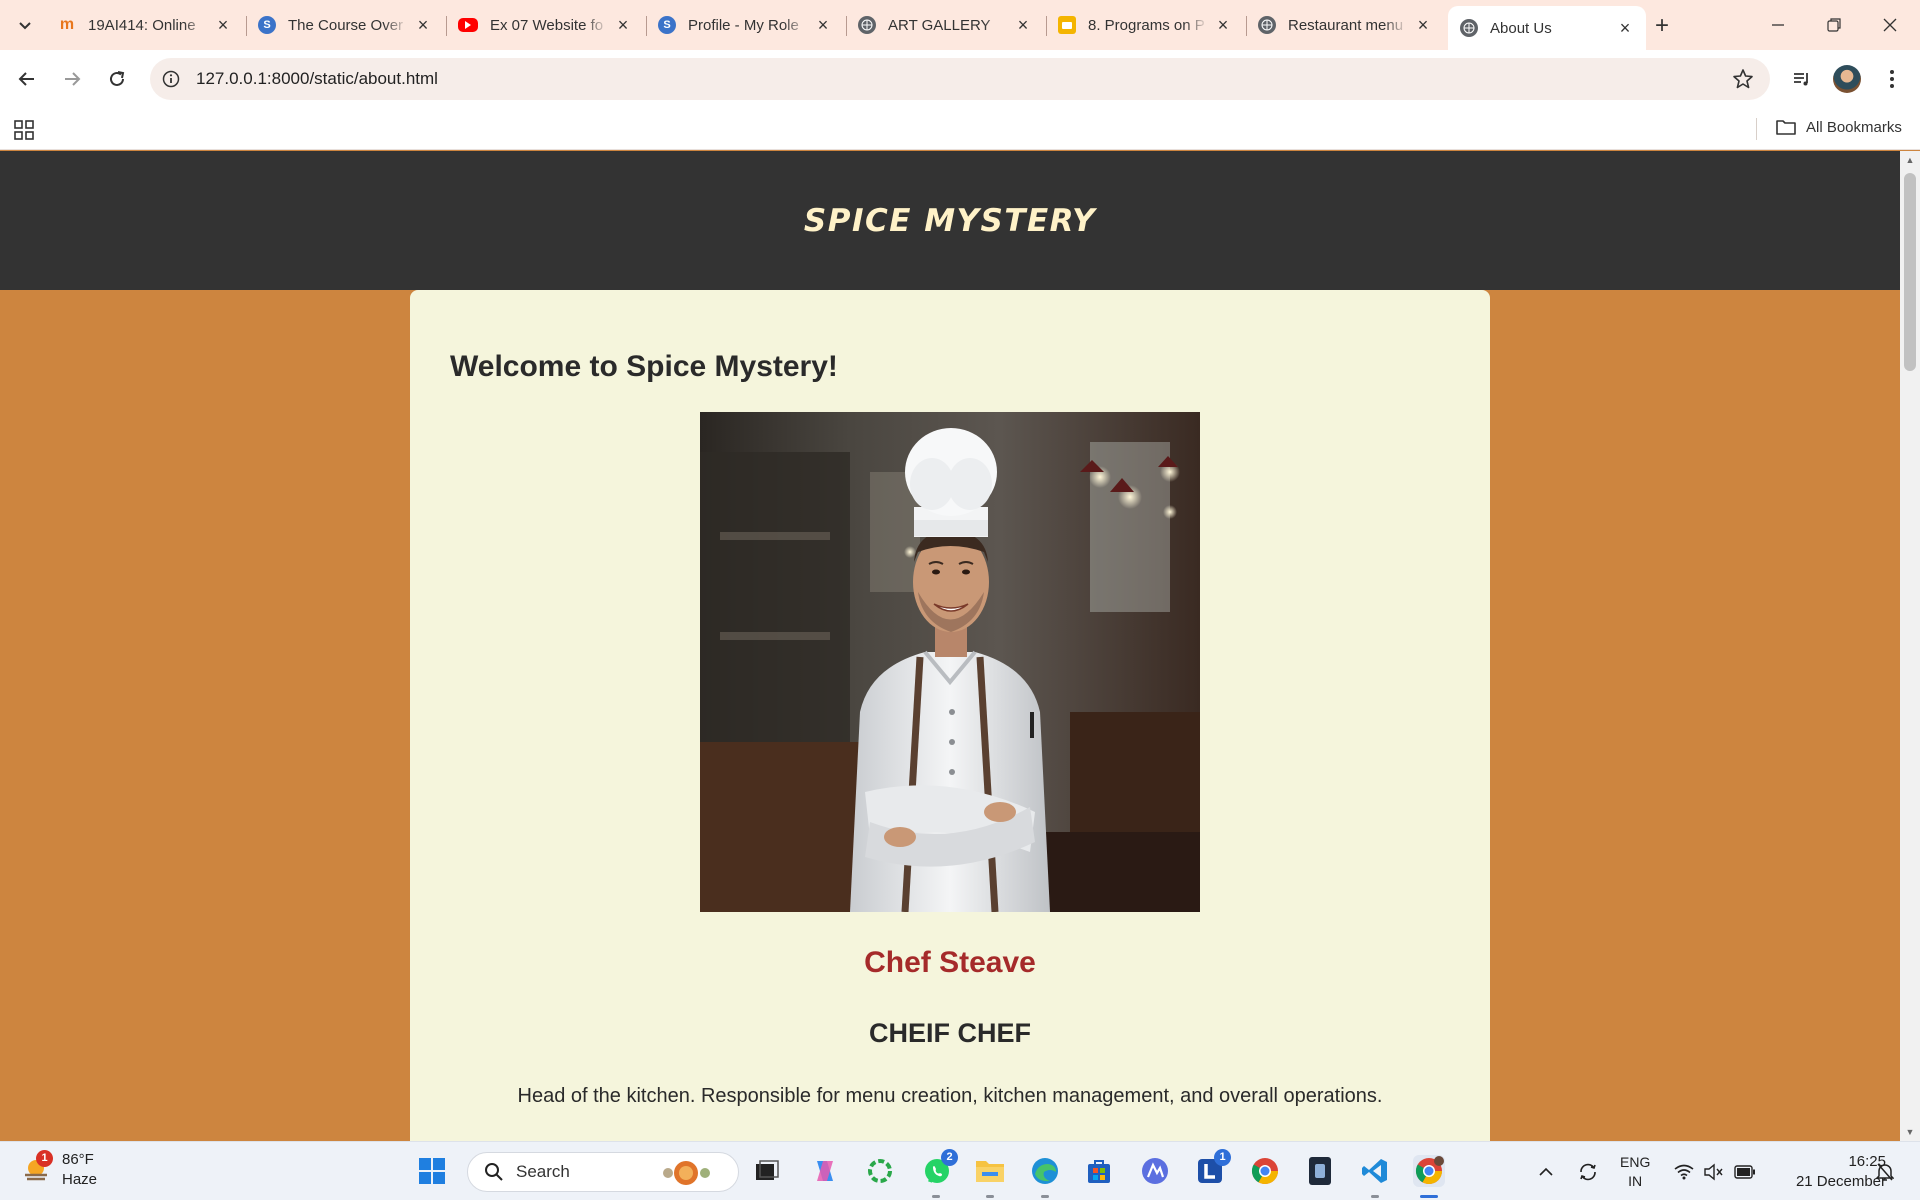  I want to click on all-bookmarks-button: All Bookmarks, so click(1839, 127).